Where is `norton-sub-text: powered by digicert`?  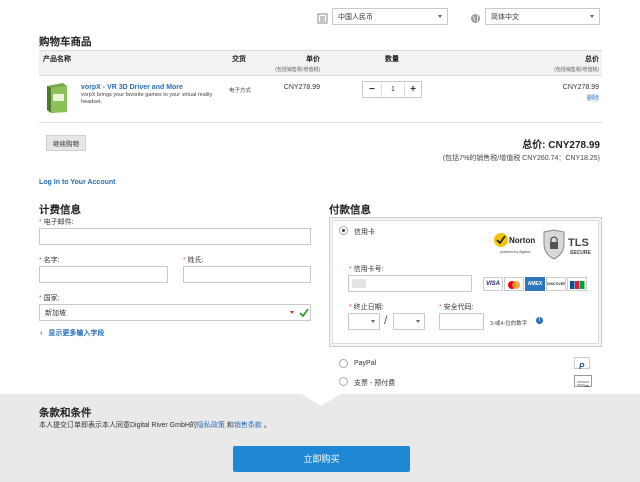 norton-sub-text: powered by digicert is located at coordinates (515, 252).